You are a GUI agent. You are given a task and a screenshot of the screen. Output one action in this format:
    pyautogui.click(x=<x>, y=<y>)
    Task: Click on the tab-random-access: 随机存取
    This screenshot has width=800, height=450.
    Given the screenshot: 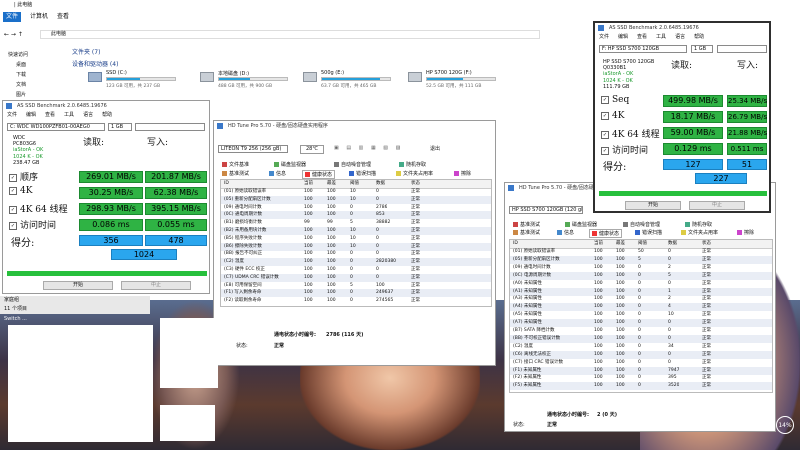 What is the action you would take?
    pyautogui.click(x=698, y=224)
    